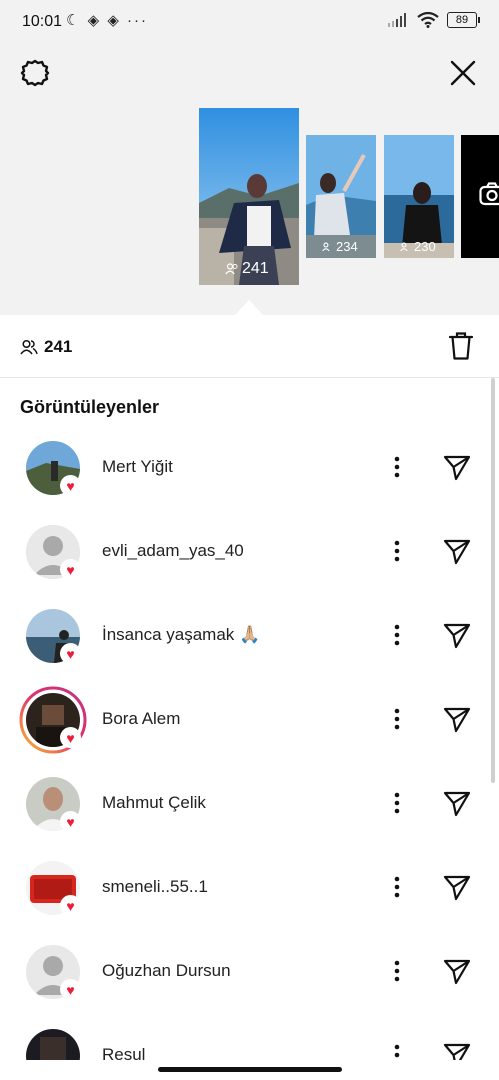 The image size is (499, 1080). I want to click on viewer-row: ♥ Mahmut Çelik, so click(240, 806).